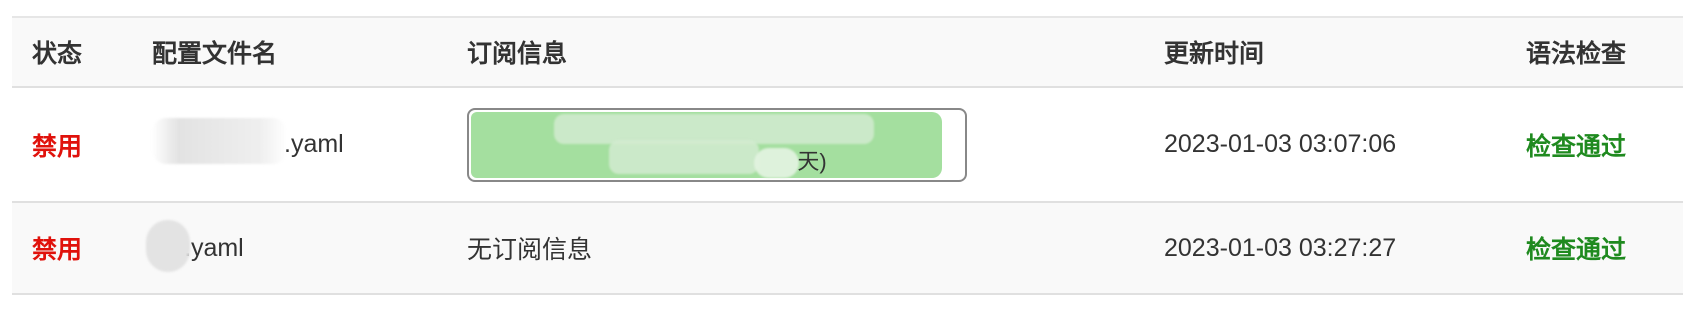 This screenshot has height=316, width=1683. Describe the element at coordinates (1576, 54) in the screenshot. I see `header-syntax-check: 语法检查` at that location.